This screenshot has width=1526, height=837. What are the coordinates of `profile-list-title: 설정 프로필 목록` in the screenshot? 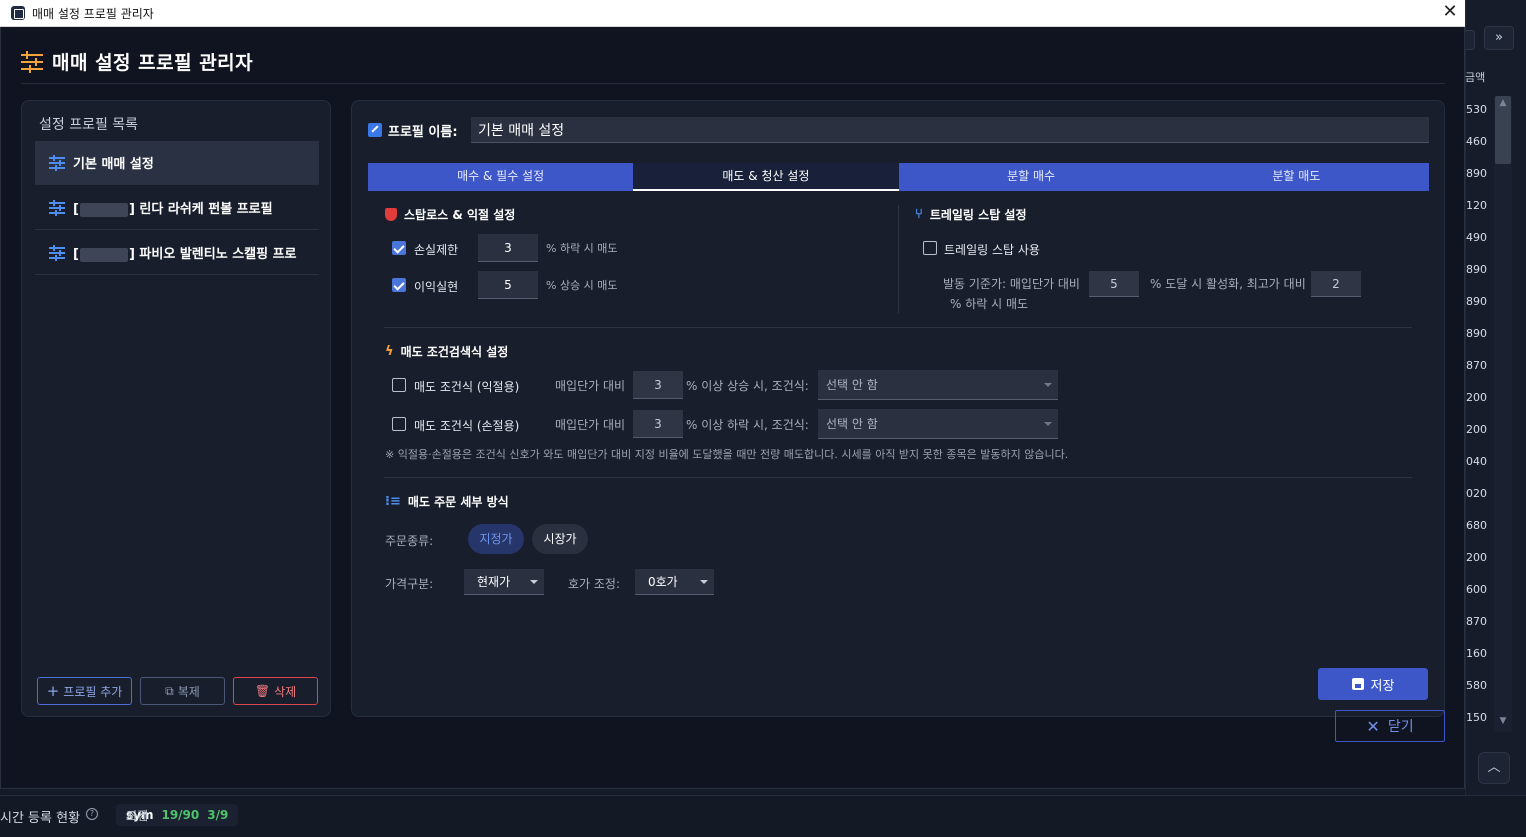 It's located at (89, 125).